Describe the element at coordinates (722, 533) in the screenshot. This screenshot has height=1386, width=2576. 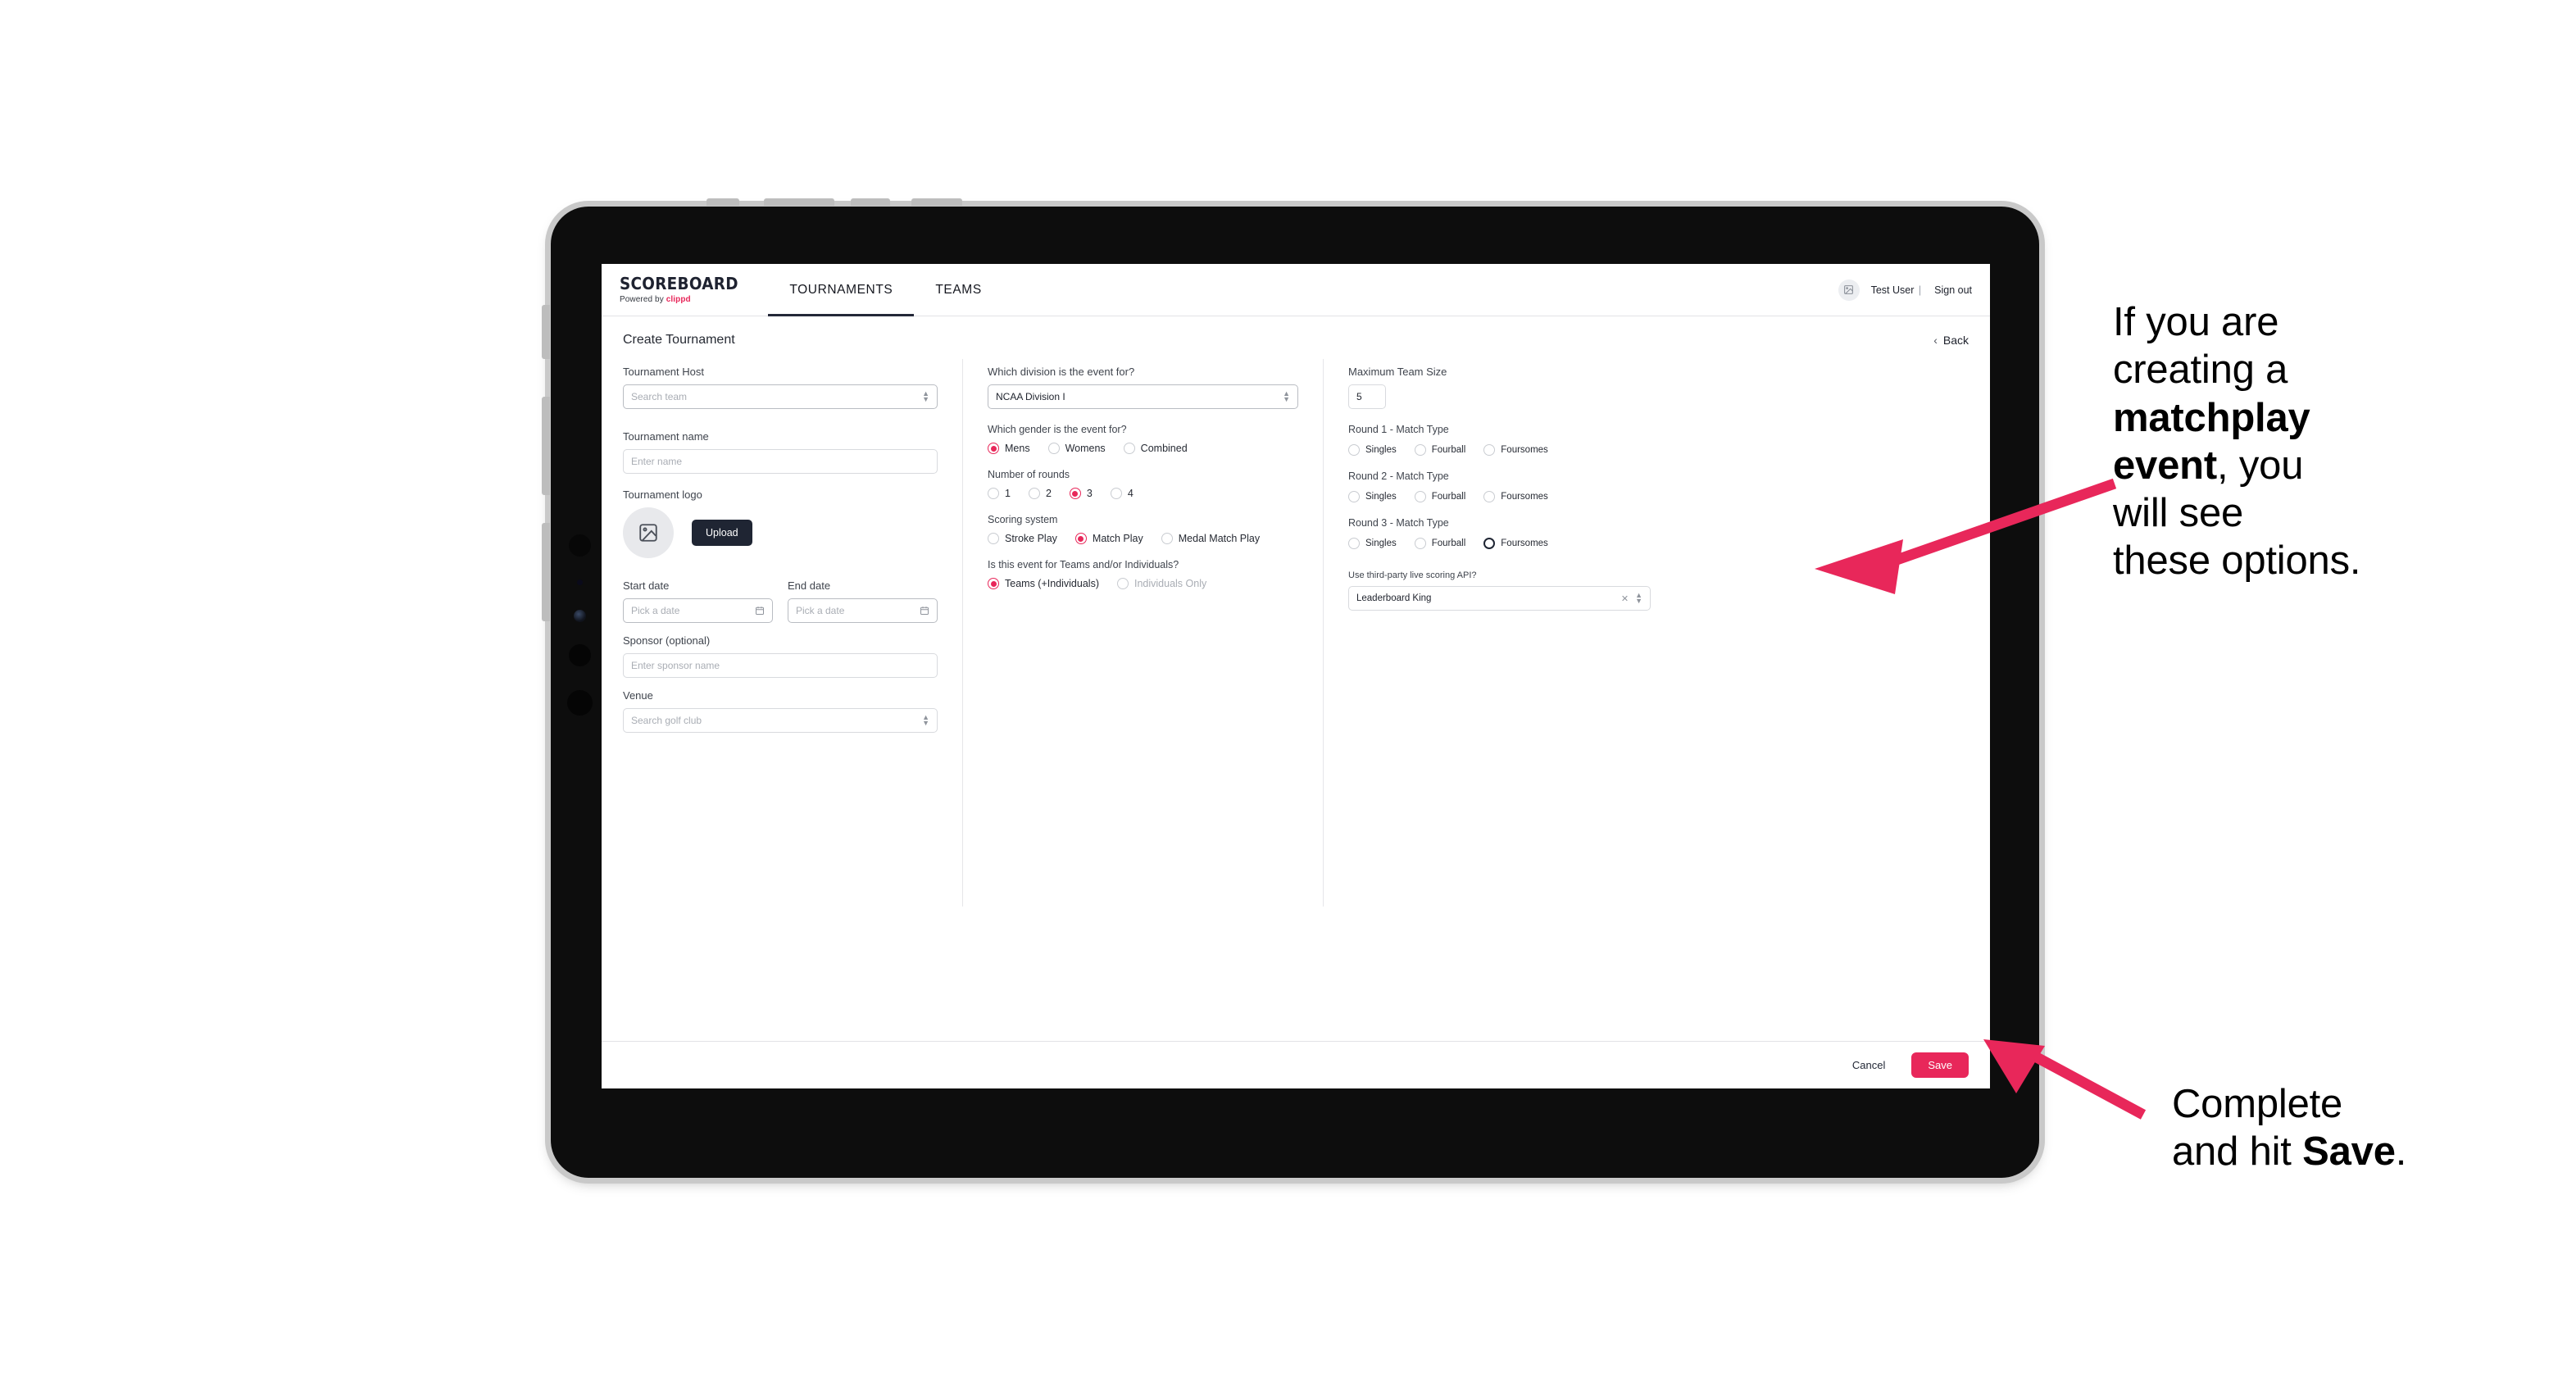
I see `upload-button: Upload` at that location.